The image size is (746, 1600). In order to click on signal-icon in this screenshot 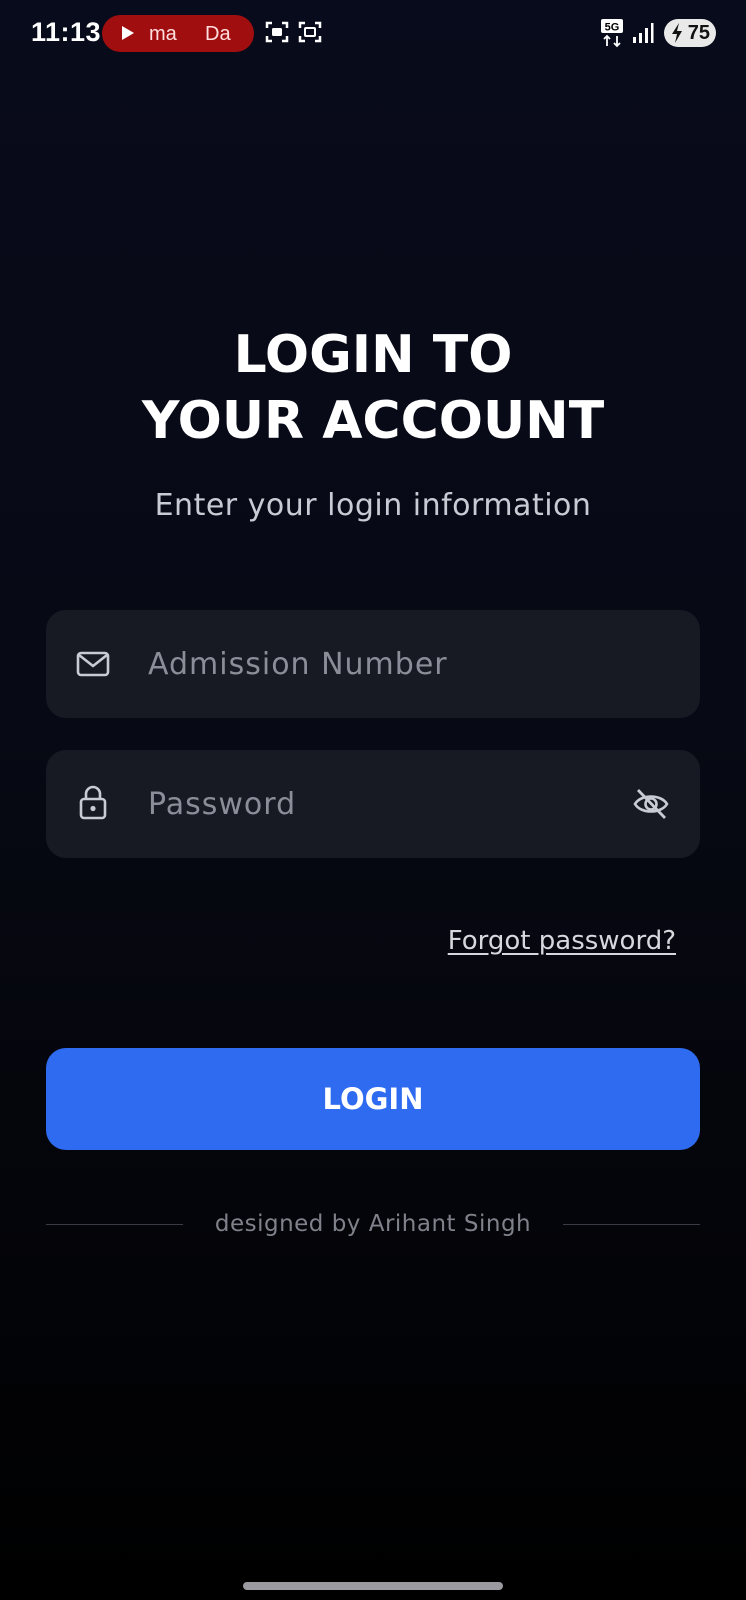, I will do `click(643, 33)`.